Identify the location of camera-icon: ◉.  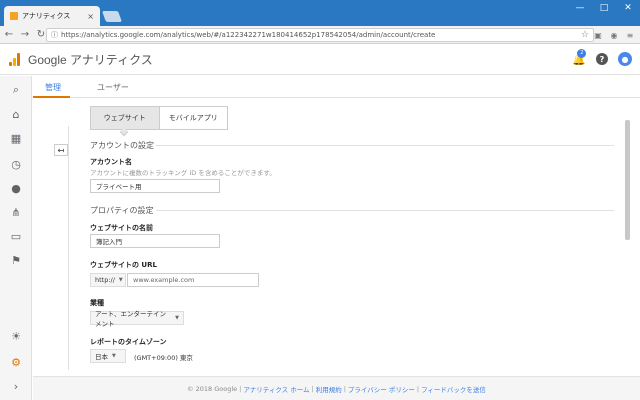
(614, 35).